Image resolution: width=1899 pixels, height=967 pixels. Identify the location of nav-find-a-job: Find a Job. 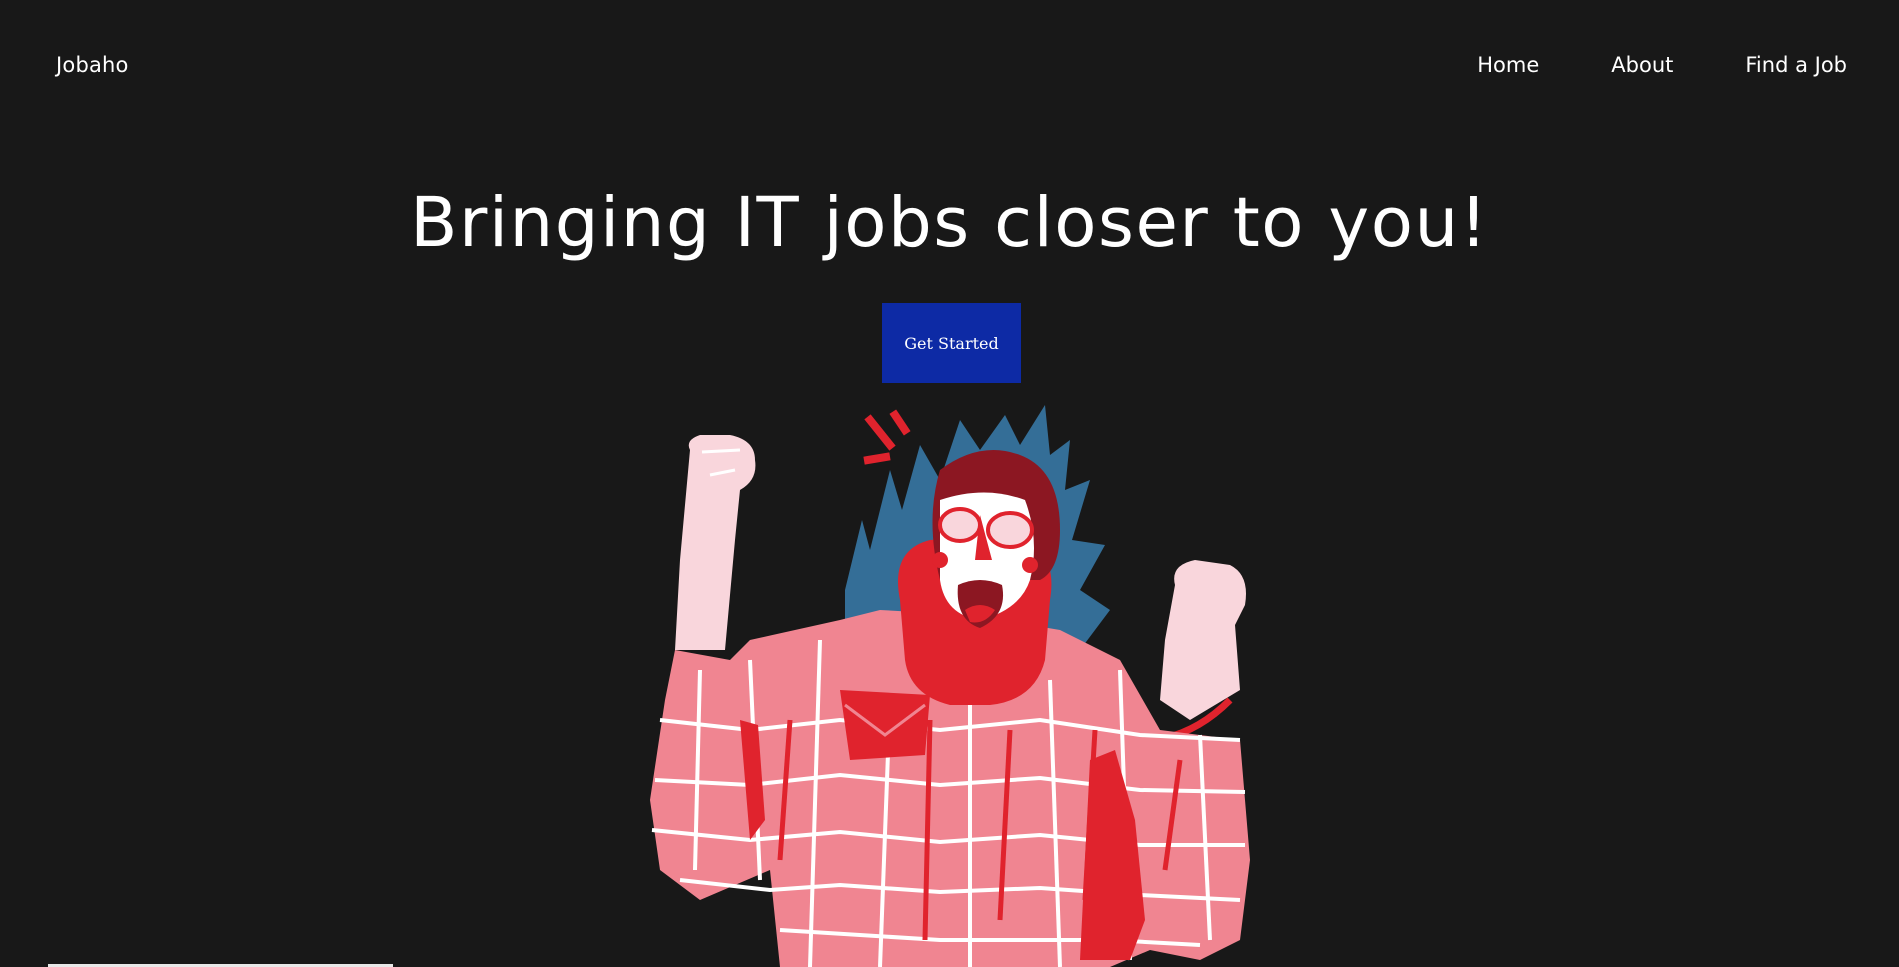
(1796, 65).